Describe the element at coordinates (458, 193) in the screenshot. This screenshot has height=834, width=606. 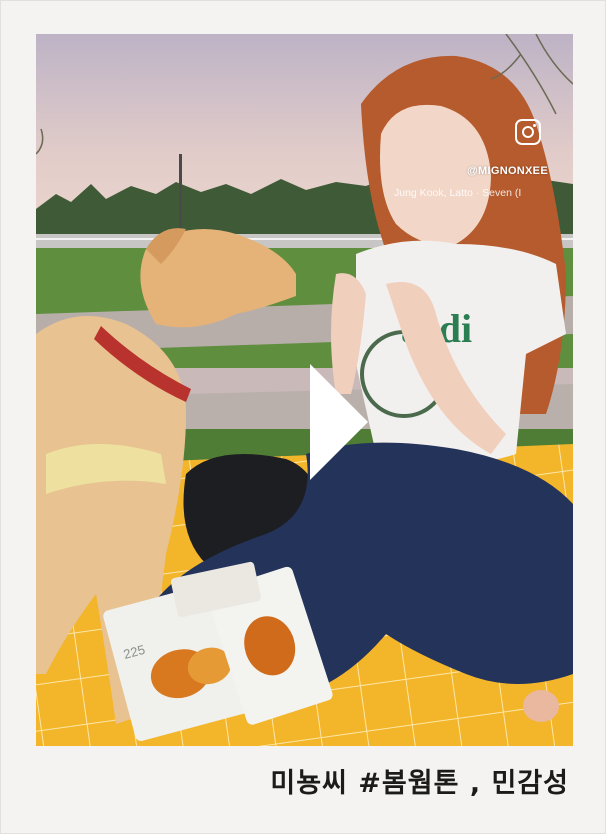
I see `music-label: Jung Kook, Latto · Seven (I` at that location.